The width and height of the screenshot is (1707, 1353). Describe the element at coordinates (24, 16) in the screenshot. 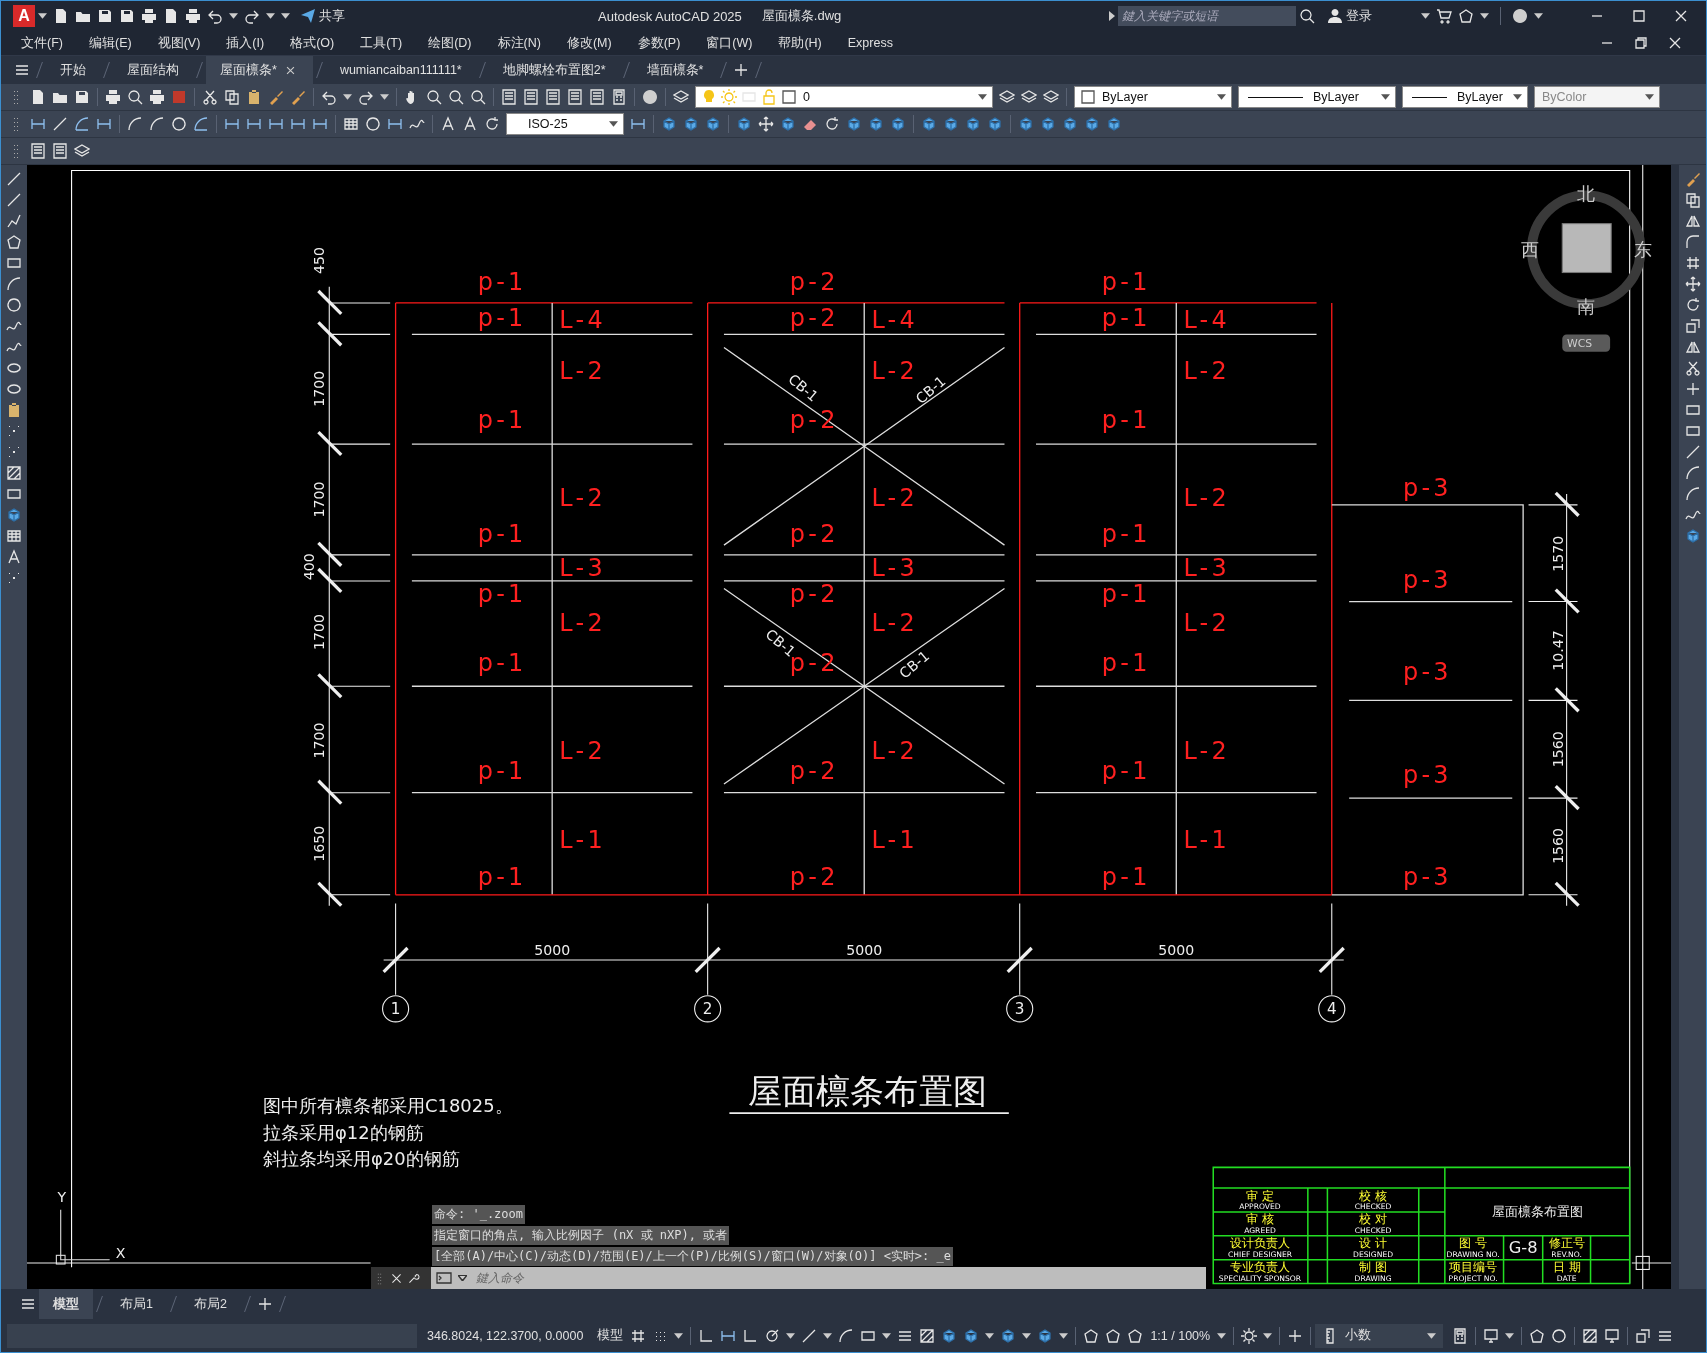

I see `app-logo: A` at that location.